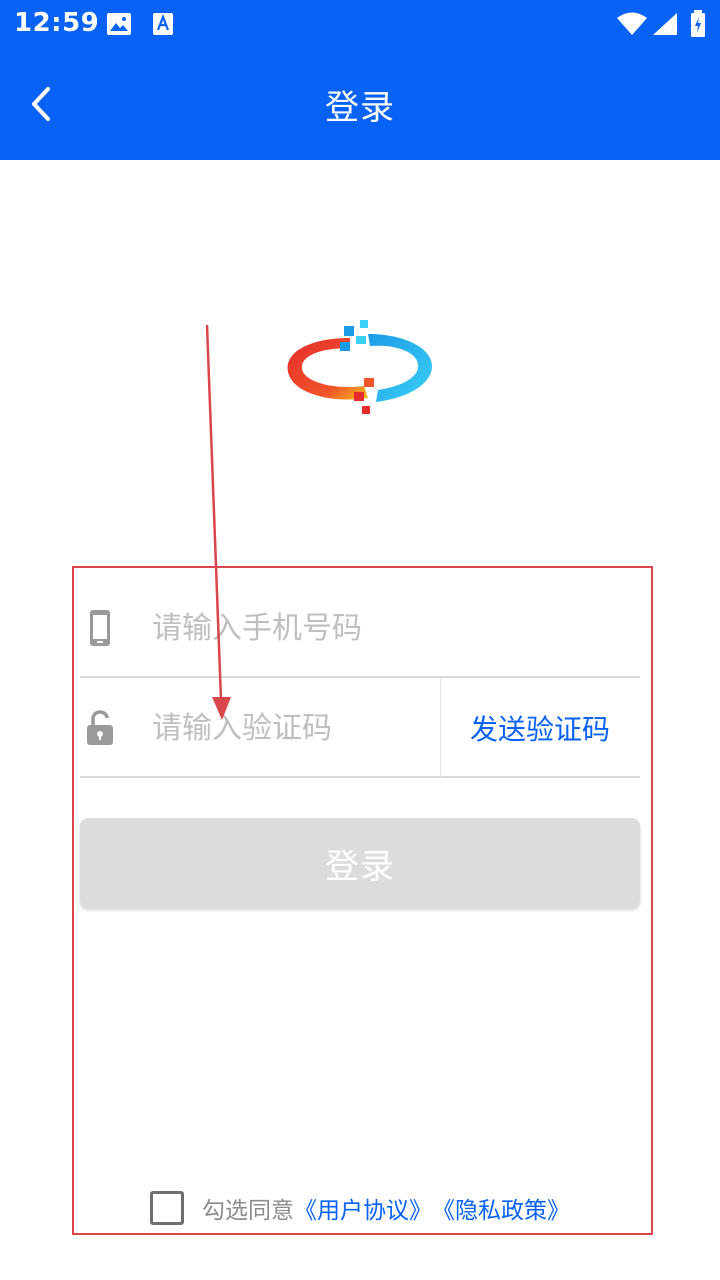 The height and width of the screenshot is (1280, 720). What do you see at coordinates (360, 863) in the screenshot?
I see `login-button: 登录` at bounding box center [360, 863].